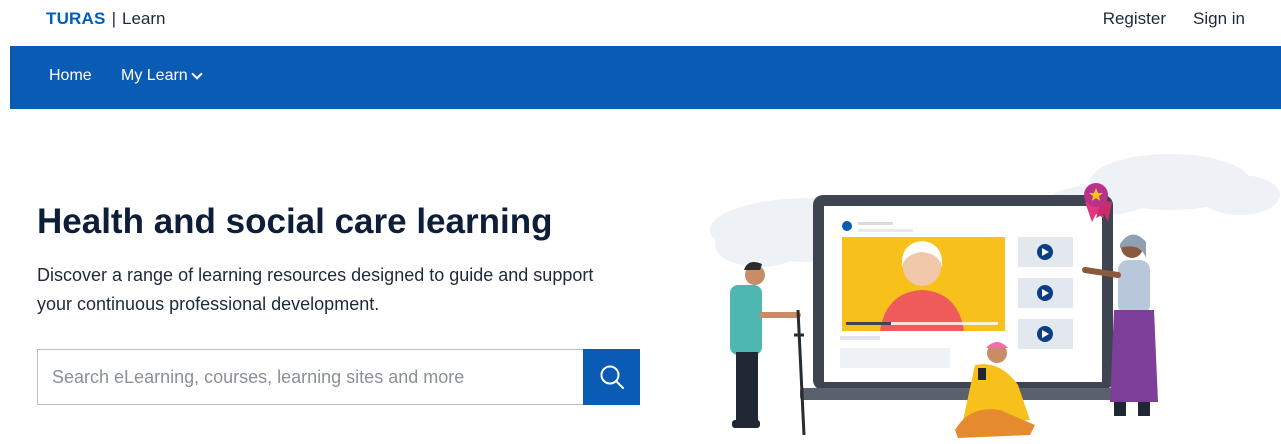  I want to click on person-with-crutch-illustration, so click(768, 349).